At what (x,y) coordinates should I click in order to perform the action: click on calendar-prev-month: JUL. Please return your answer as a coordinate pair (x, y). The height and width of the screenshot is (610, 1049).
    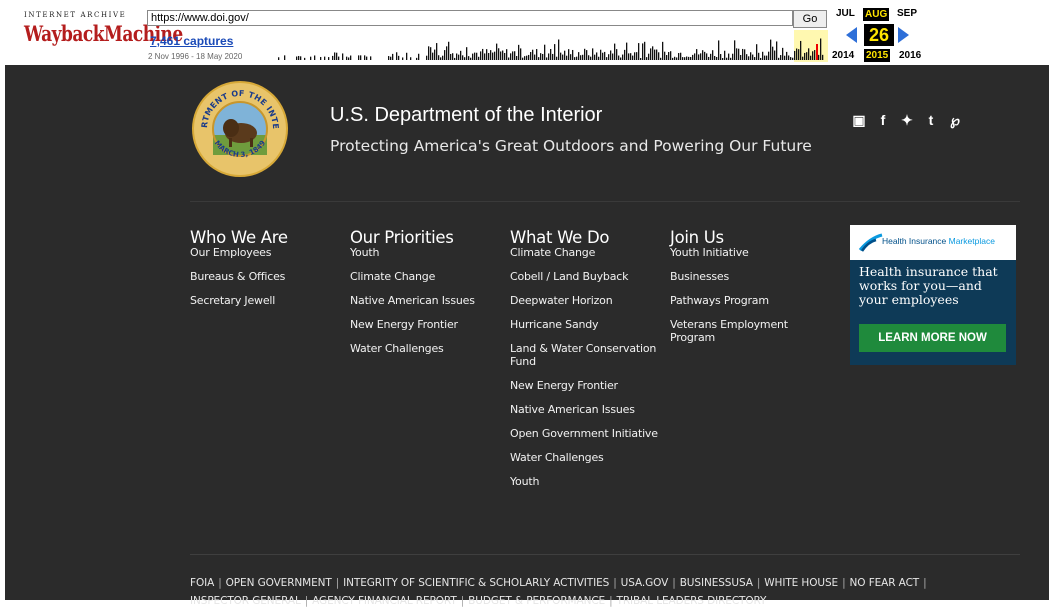
    Looking at the image, I should click on (845, 13).